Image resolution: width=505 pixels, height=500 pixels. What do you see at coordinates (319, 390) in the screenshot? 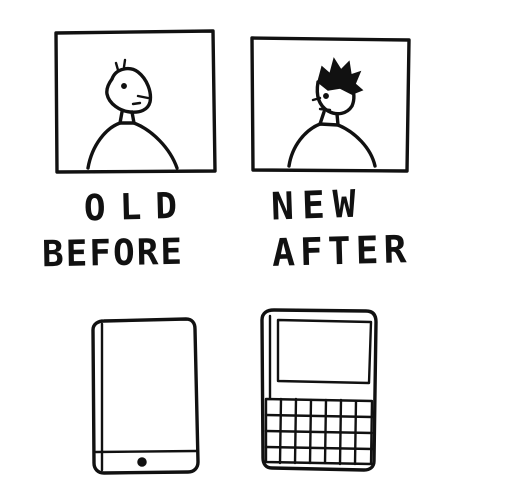
I see `keyboard-phone-icon` at bounding box center [319, 390].